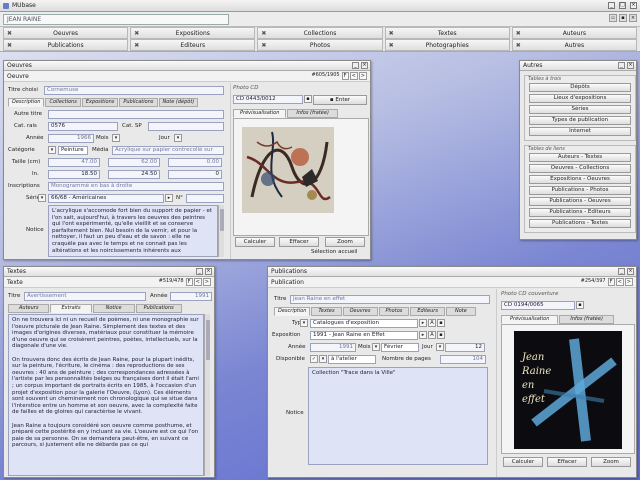  What do you see at coordinates (193, 33) in the screenshot?
I see `nav-expositions: ✖ Expositions` at bounding box center [193, 33].